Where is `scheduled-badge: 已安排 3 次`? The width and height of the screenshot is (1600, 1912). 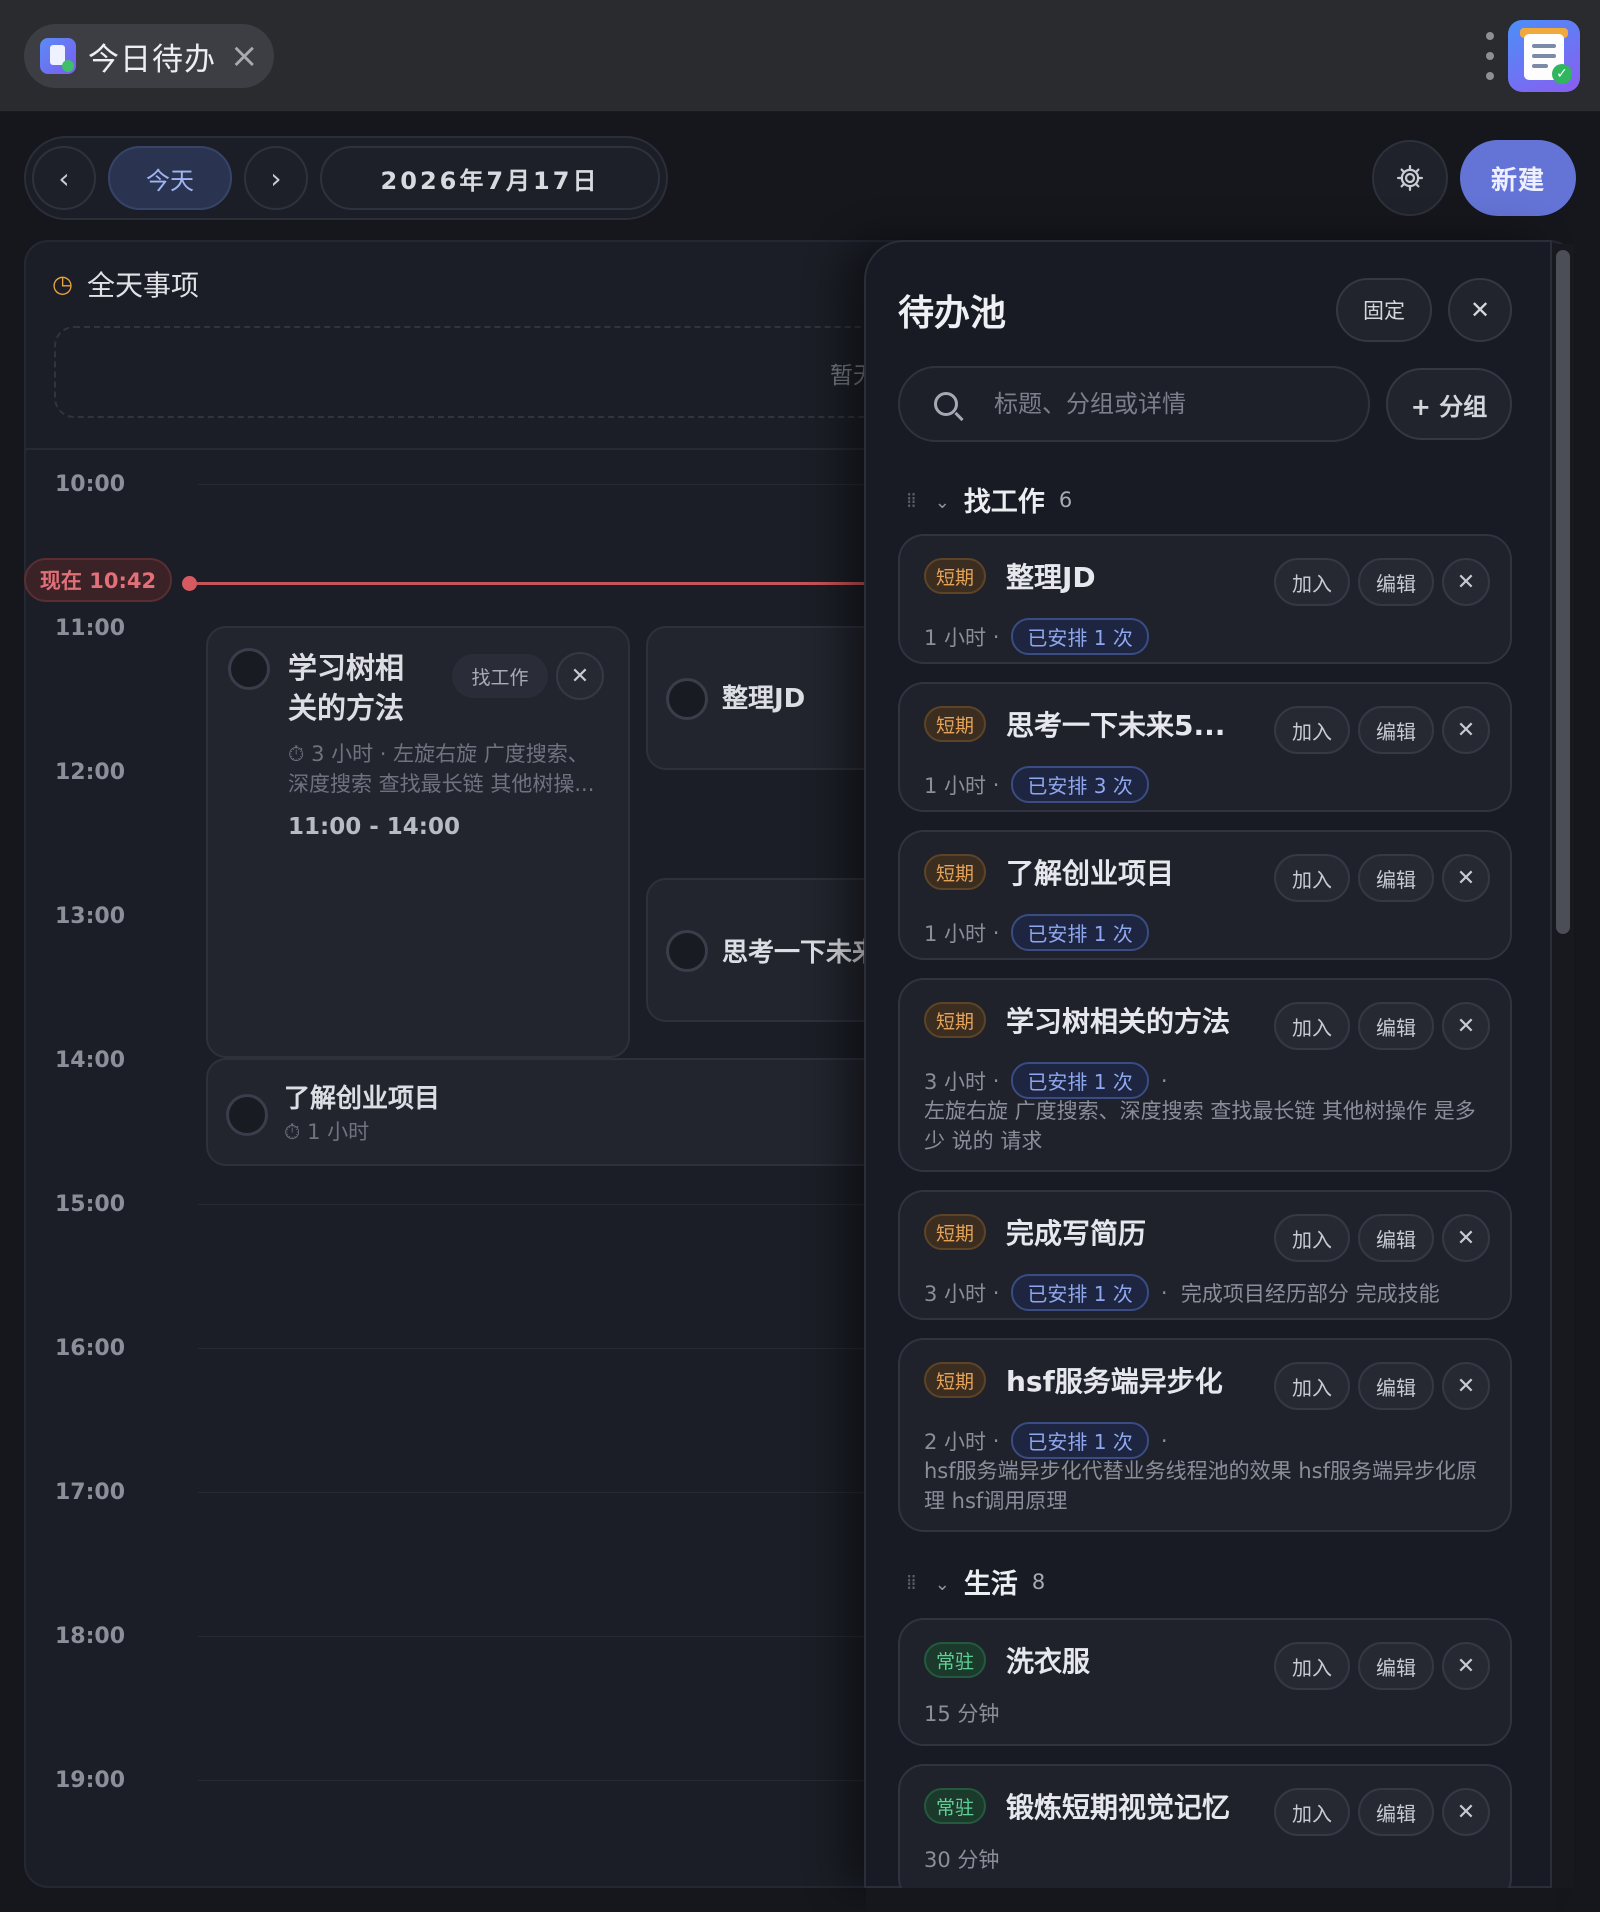 scheduled-badge: 已安排 3 次 is located at coordinates (1080, 784).